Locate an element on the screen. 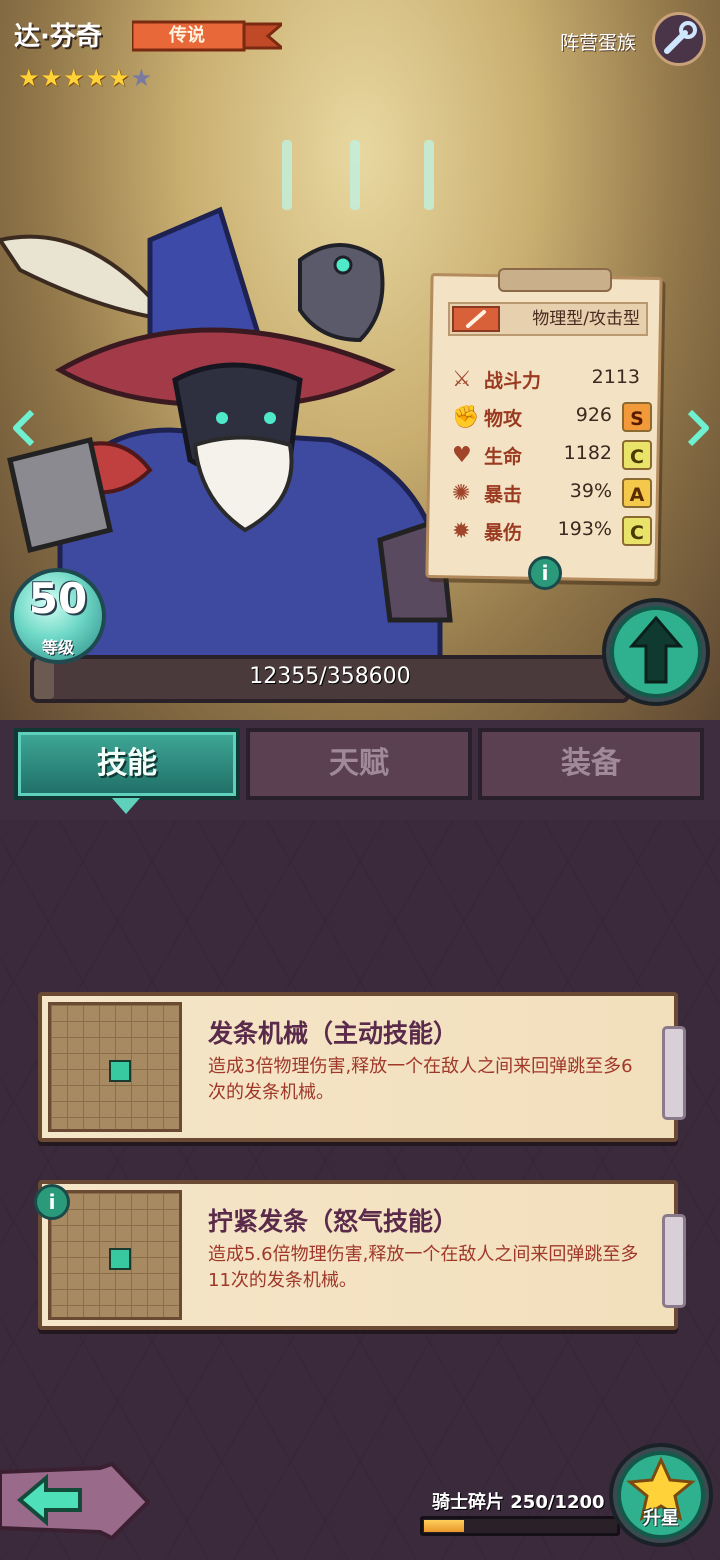 The height and width of the screenshot is (1560, 720). combat-power-icon: ⚔ is located at coordinates (462, 379).